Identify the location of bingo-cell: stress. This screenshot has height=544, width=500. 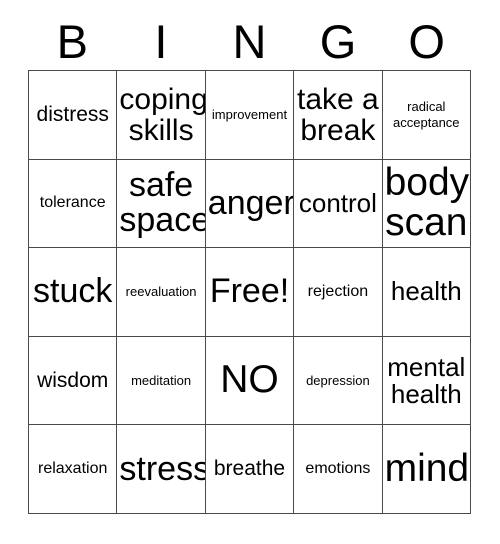
(161, 469).